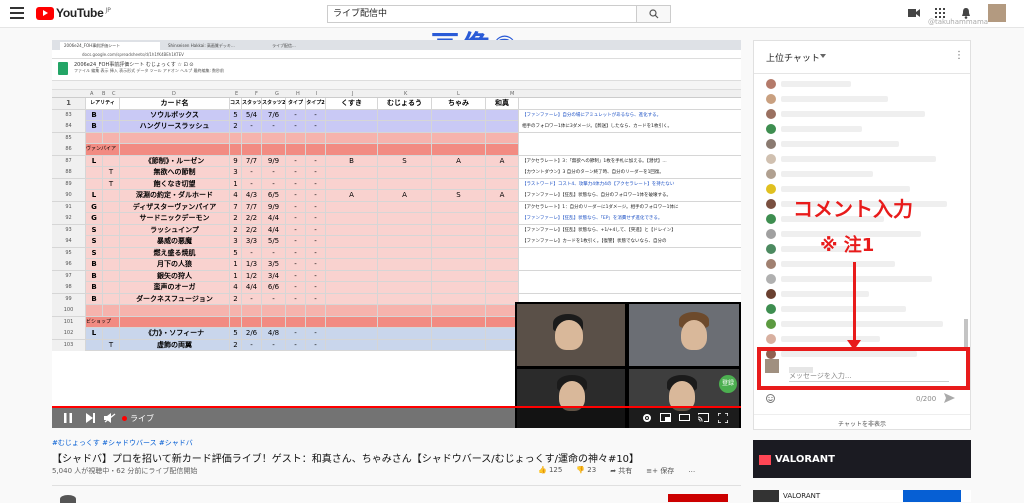 This screenshot has width=1024, height=503. Describe the element at coordinates (73, 13) in the screenshot. I see `youtube-logo: YouTube JP` at that location.